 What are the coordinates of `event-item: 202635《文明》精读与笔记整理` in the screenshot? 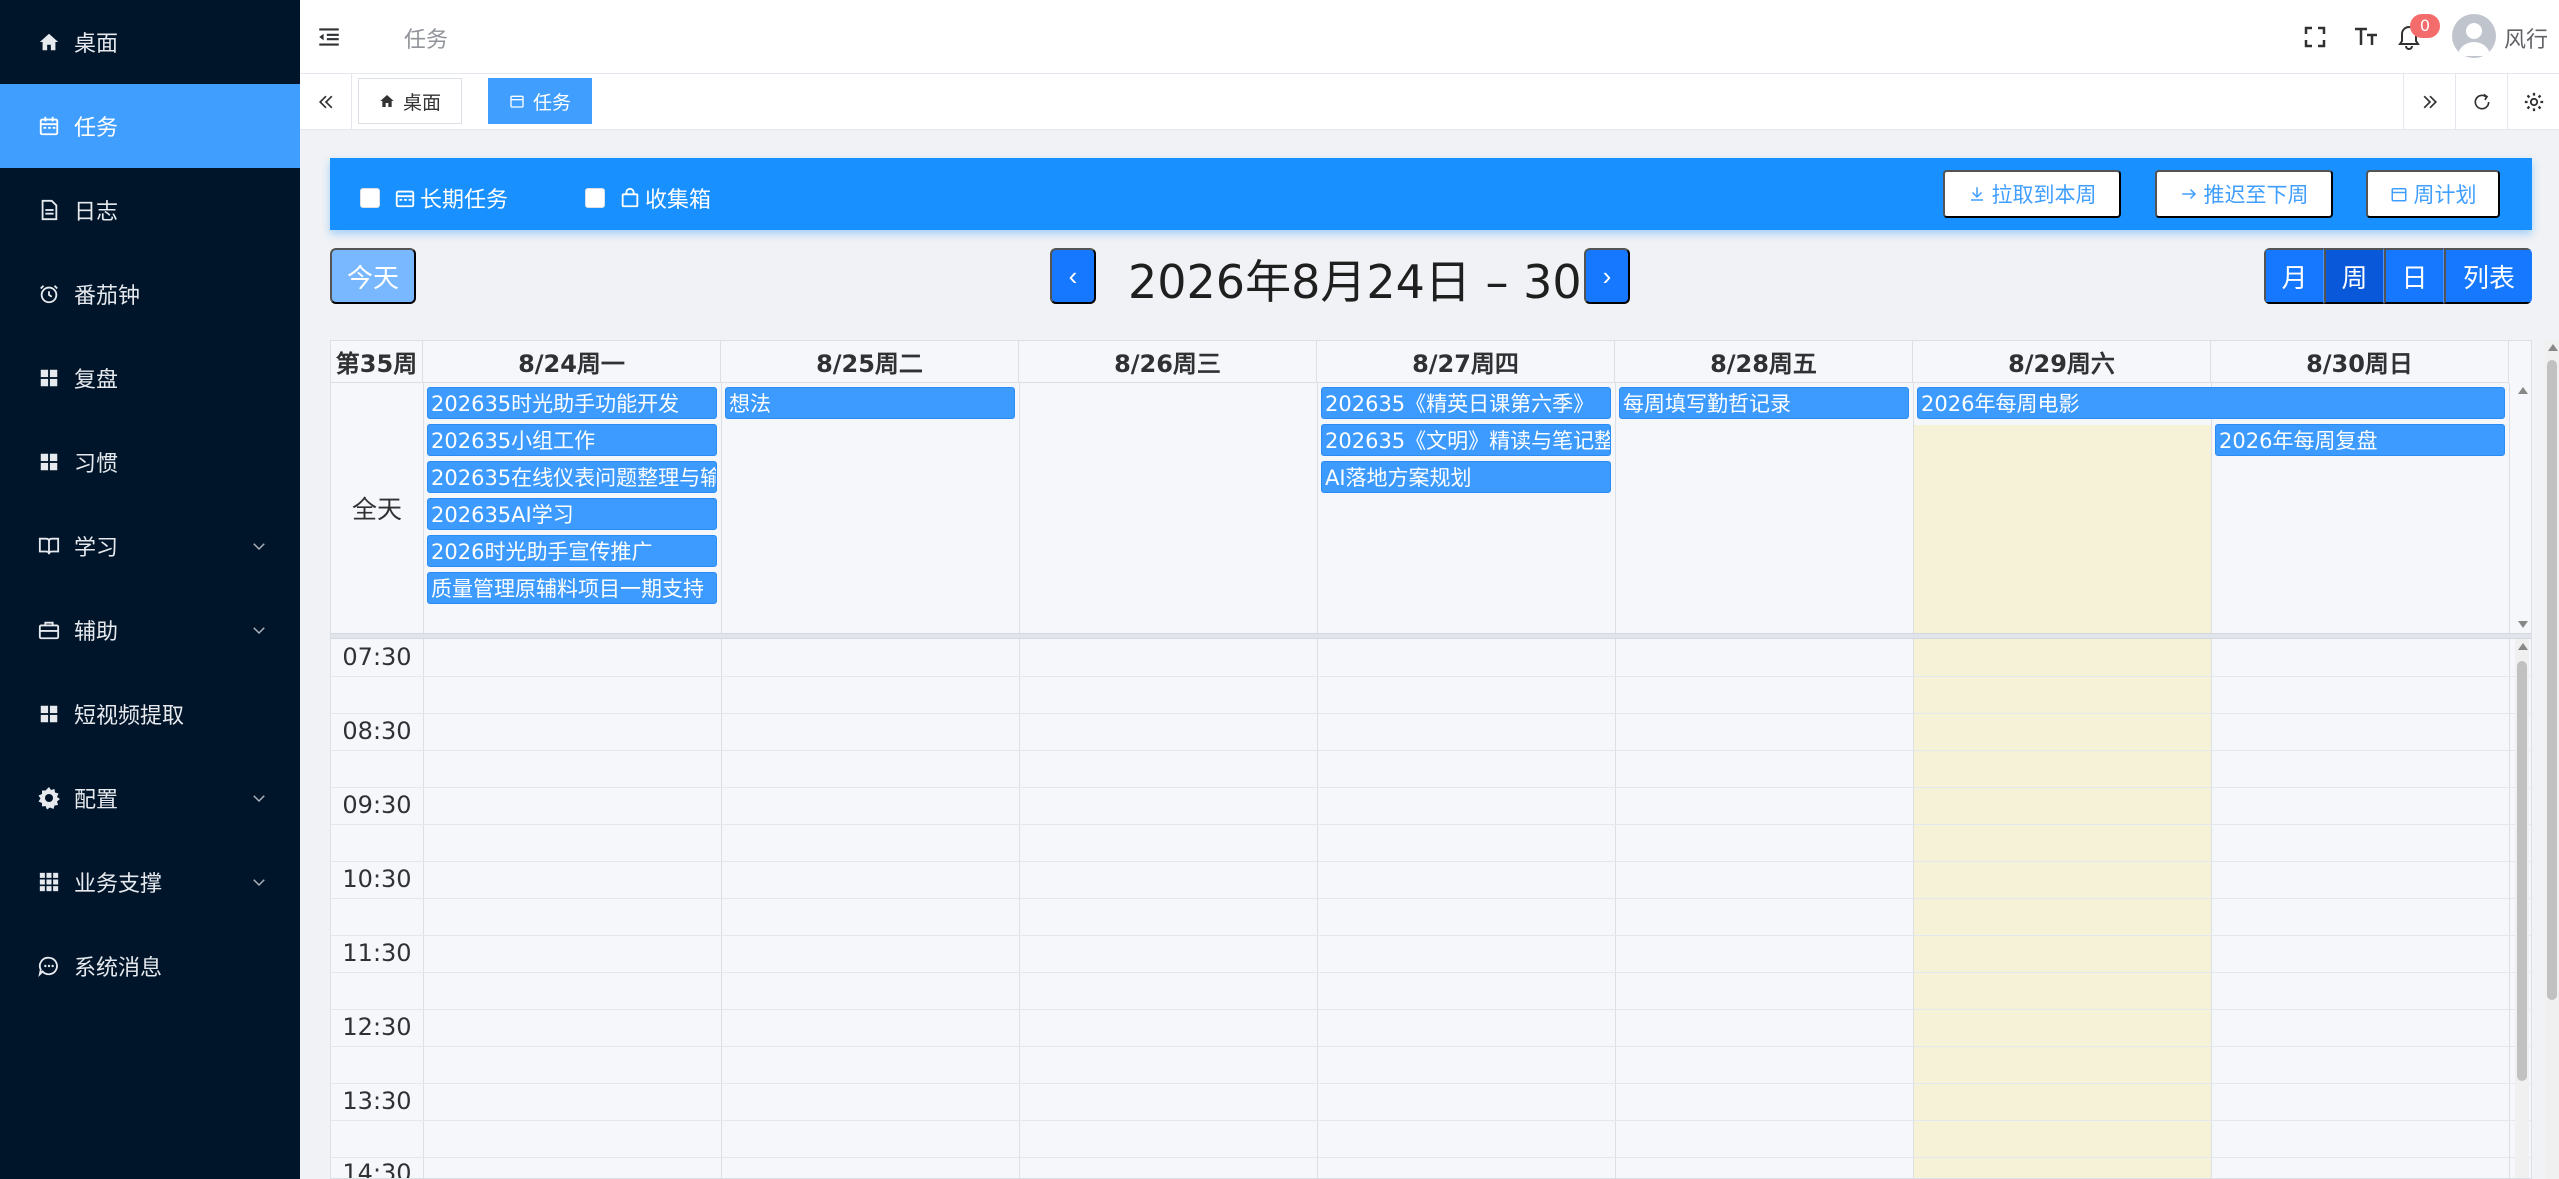 It's located at (1466, 440).